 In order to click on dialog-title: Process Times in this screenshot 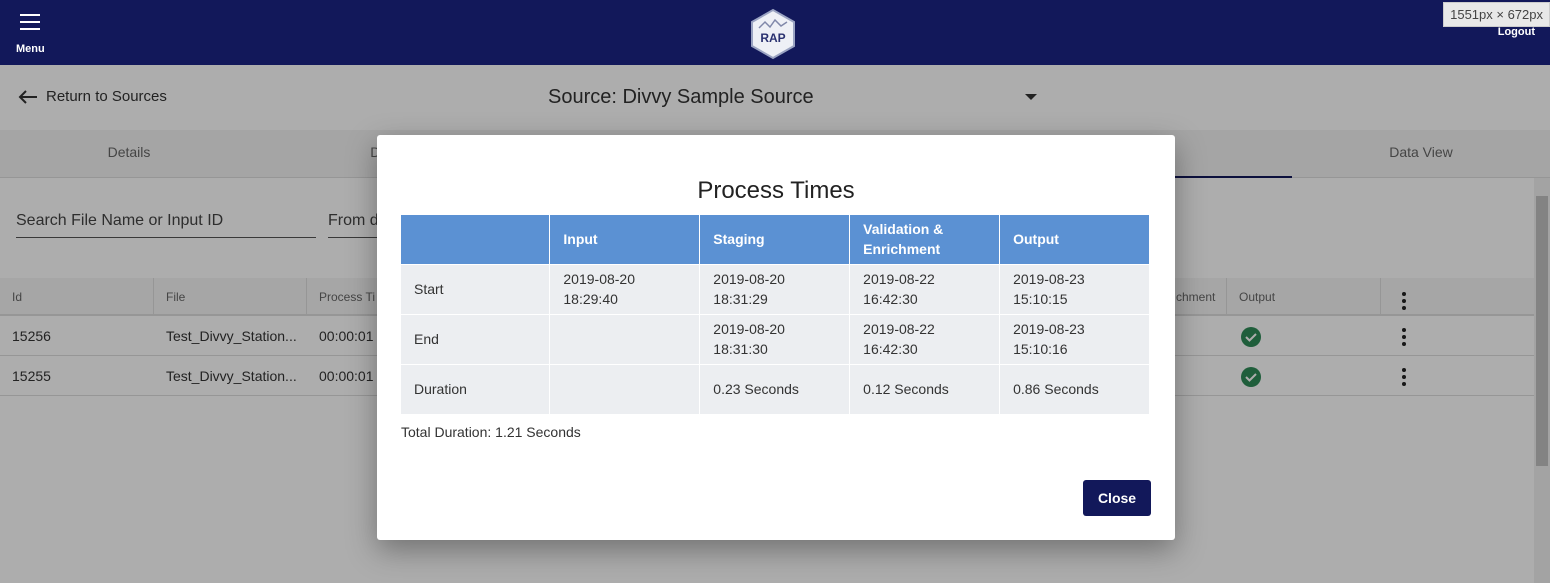, I will do `click(776, 190)`.